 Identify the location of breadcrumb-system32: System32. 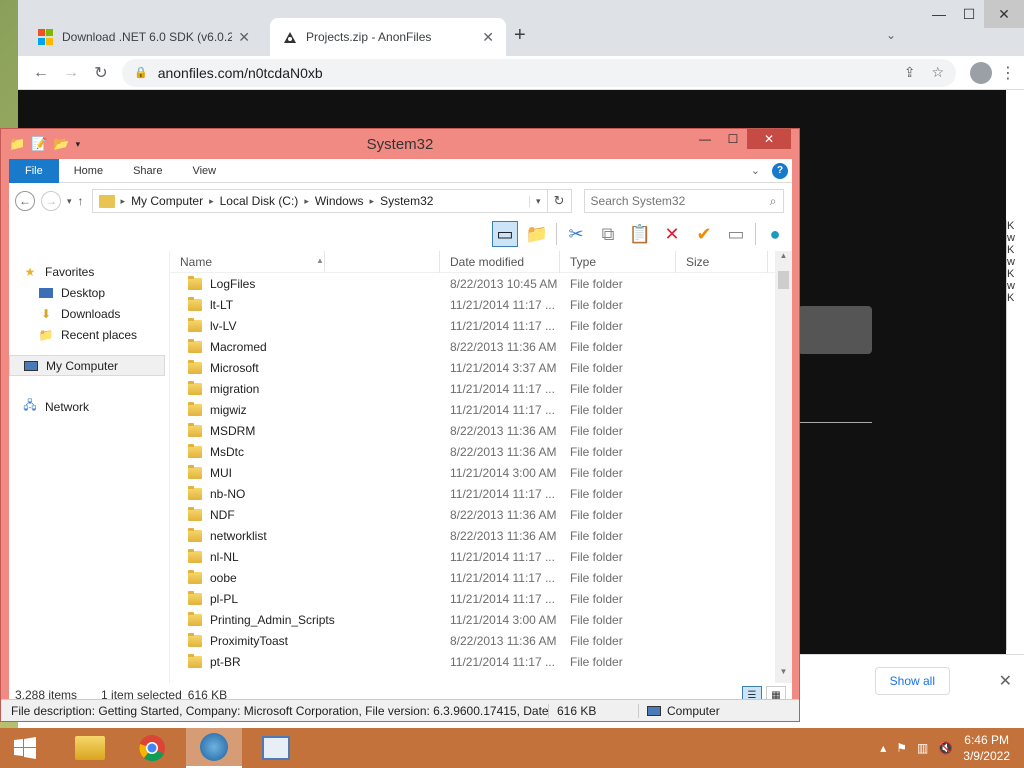
(406, 201).